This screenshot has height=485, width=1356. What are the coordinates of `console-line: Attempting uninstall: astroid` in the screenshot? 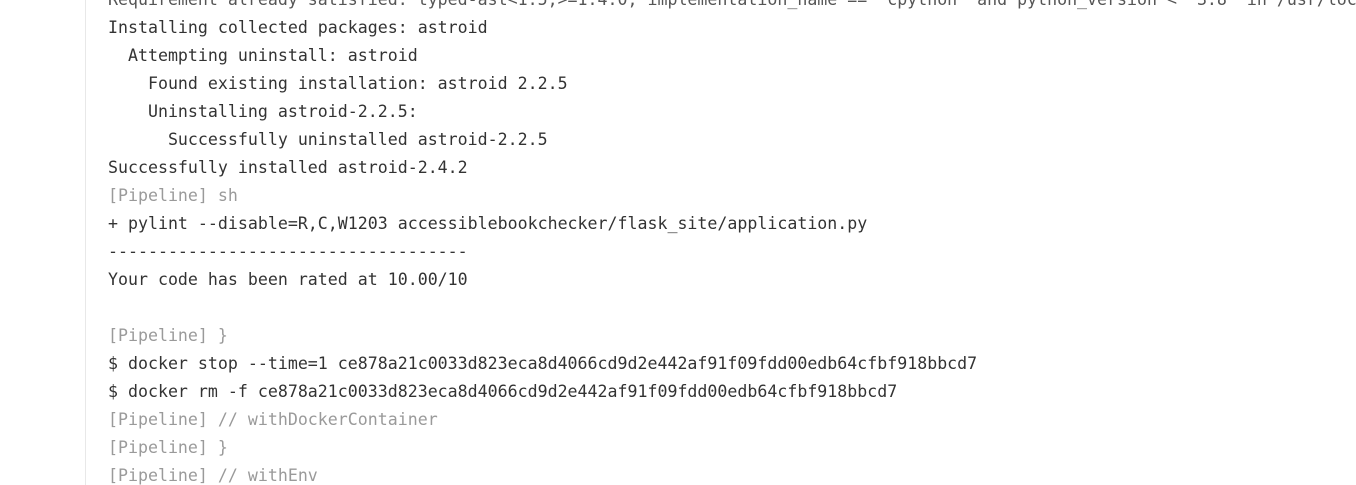 It's located at (263, 55).